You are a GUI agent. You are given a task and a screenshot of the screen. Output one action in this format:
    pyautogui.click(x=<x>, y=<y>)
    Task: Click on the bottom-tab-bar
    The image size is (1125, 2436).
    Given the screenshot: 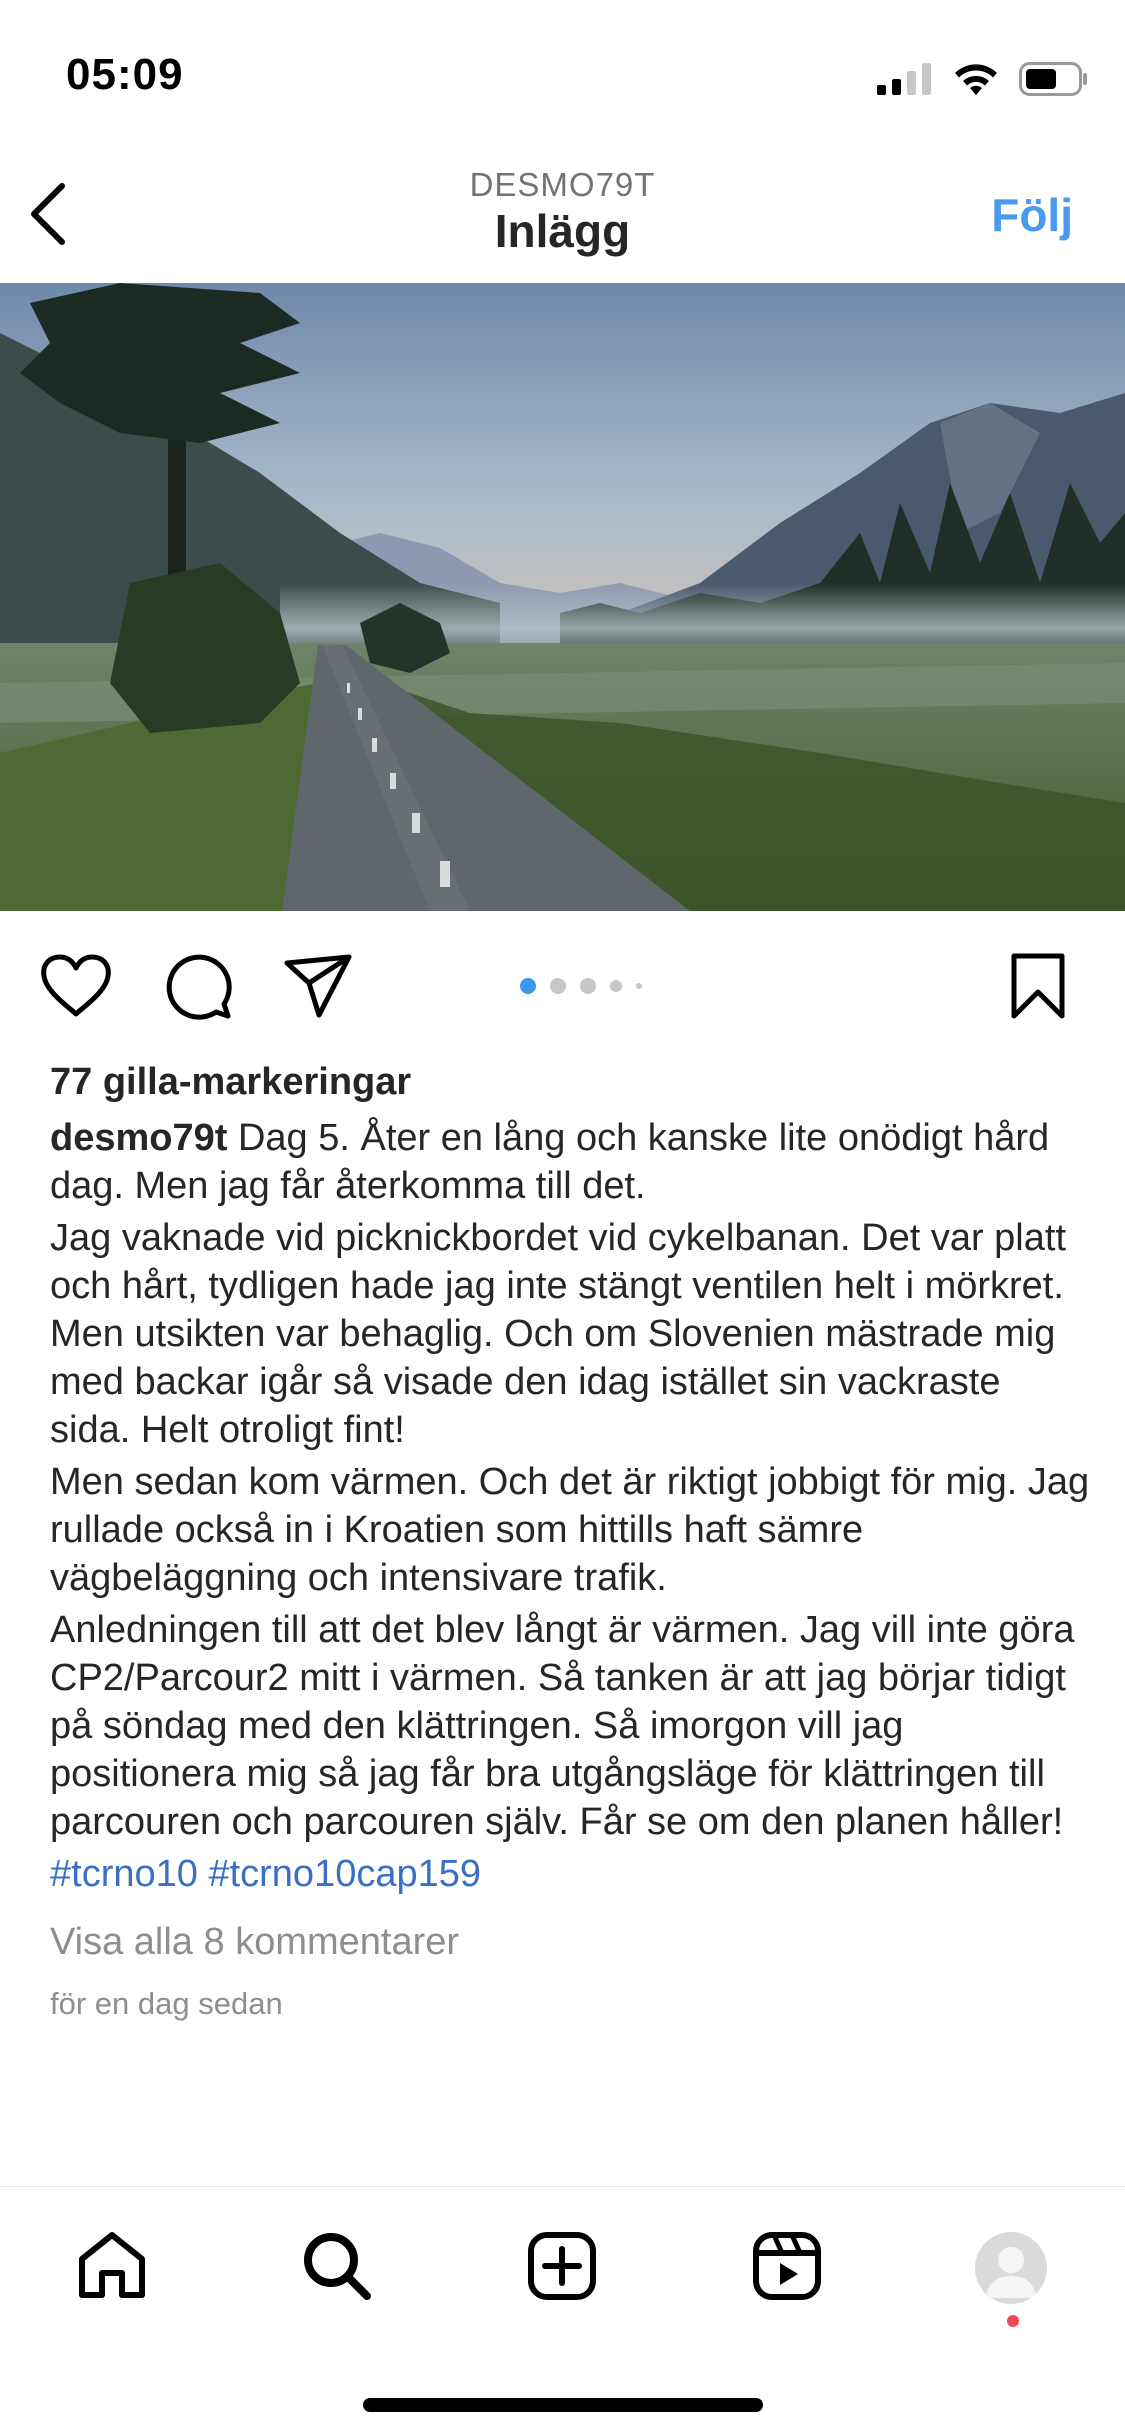 What is the action you would take?
    pyautogui.click(x=562, y=2261)
    